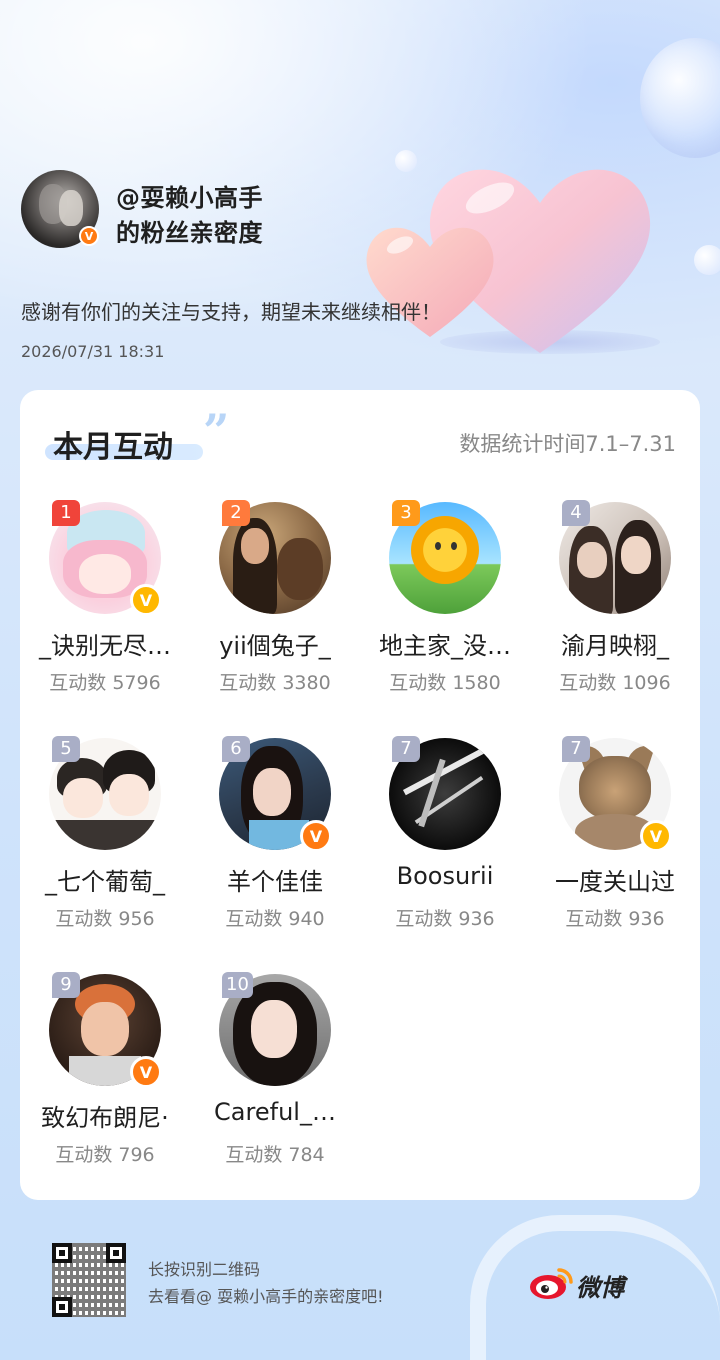  I want to click on rank-badge: 5, so click(66, 749).